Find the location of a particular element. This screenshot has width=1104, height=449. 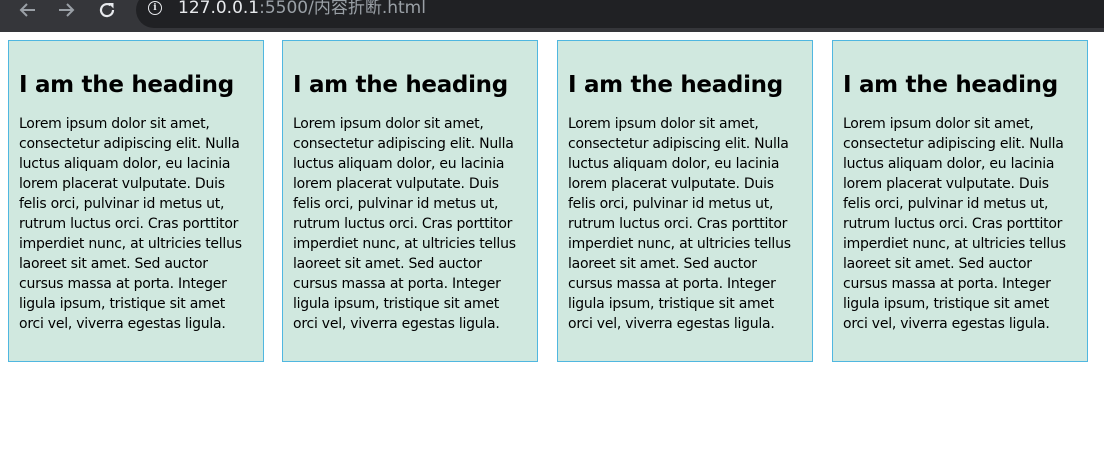

back-arrow-icon is located at coordinates (27, 10).